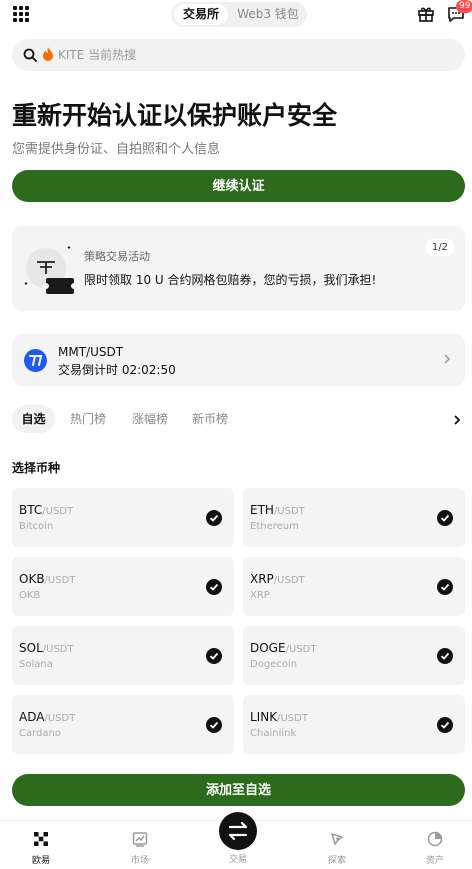 This screenshot has height=869, width=472. Describe the element at coordinates (140, 839) in the screenshot. I see `chart-icon` at that location.